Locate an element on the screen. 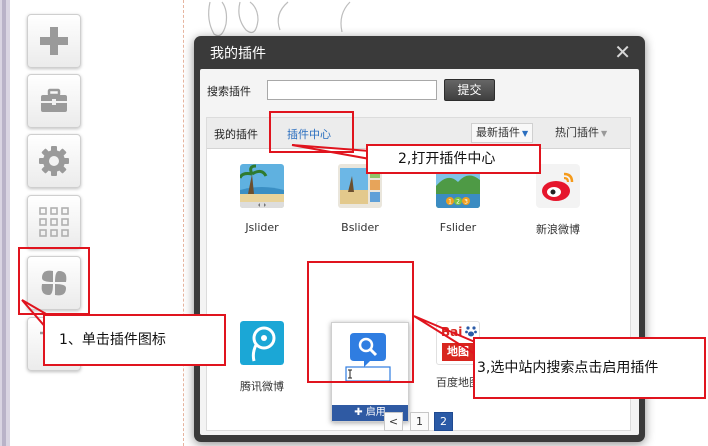 This screenshot has height=446, width=708. annotation-step-2: 2,打开插件中心 is located at coordinates (453, 159).